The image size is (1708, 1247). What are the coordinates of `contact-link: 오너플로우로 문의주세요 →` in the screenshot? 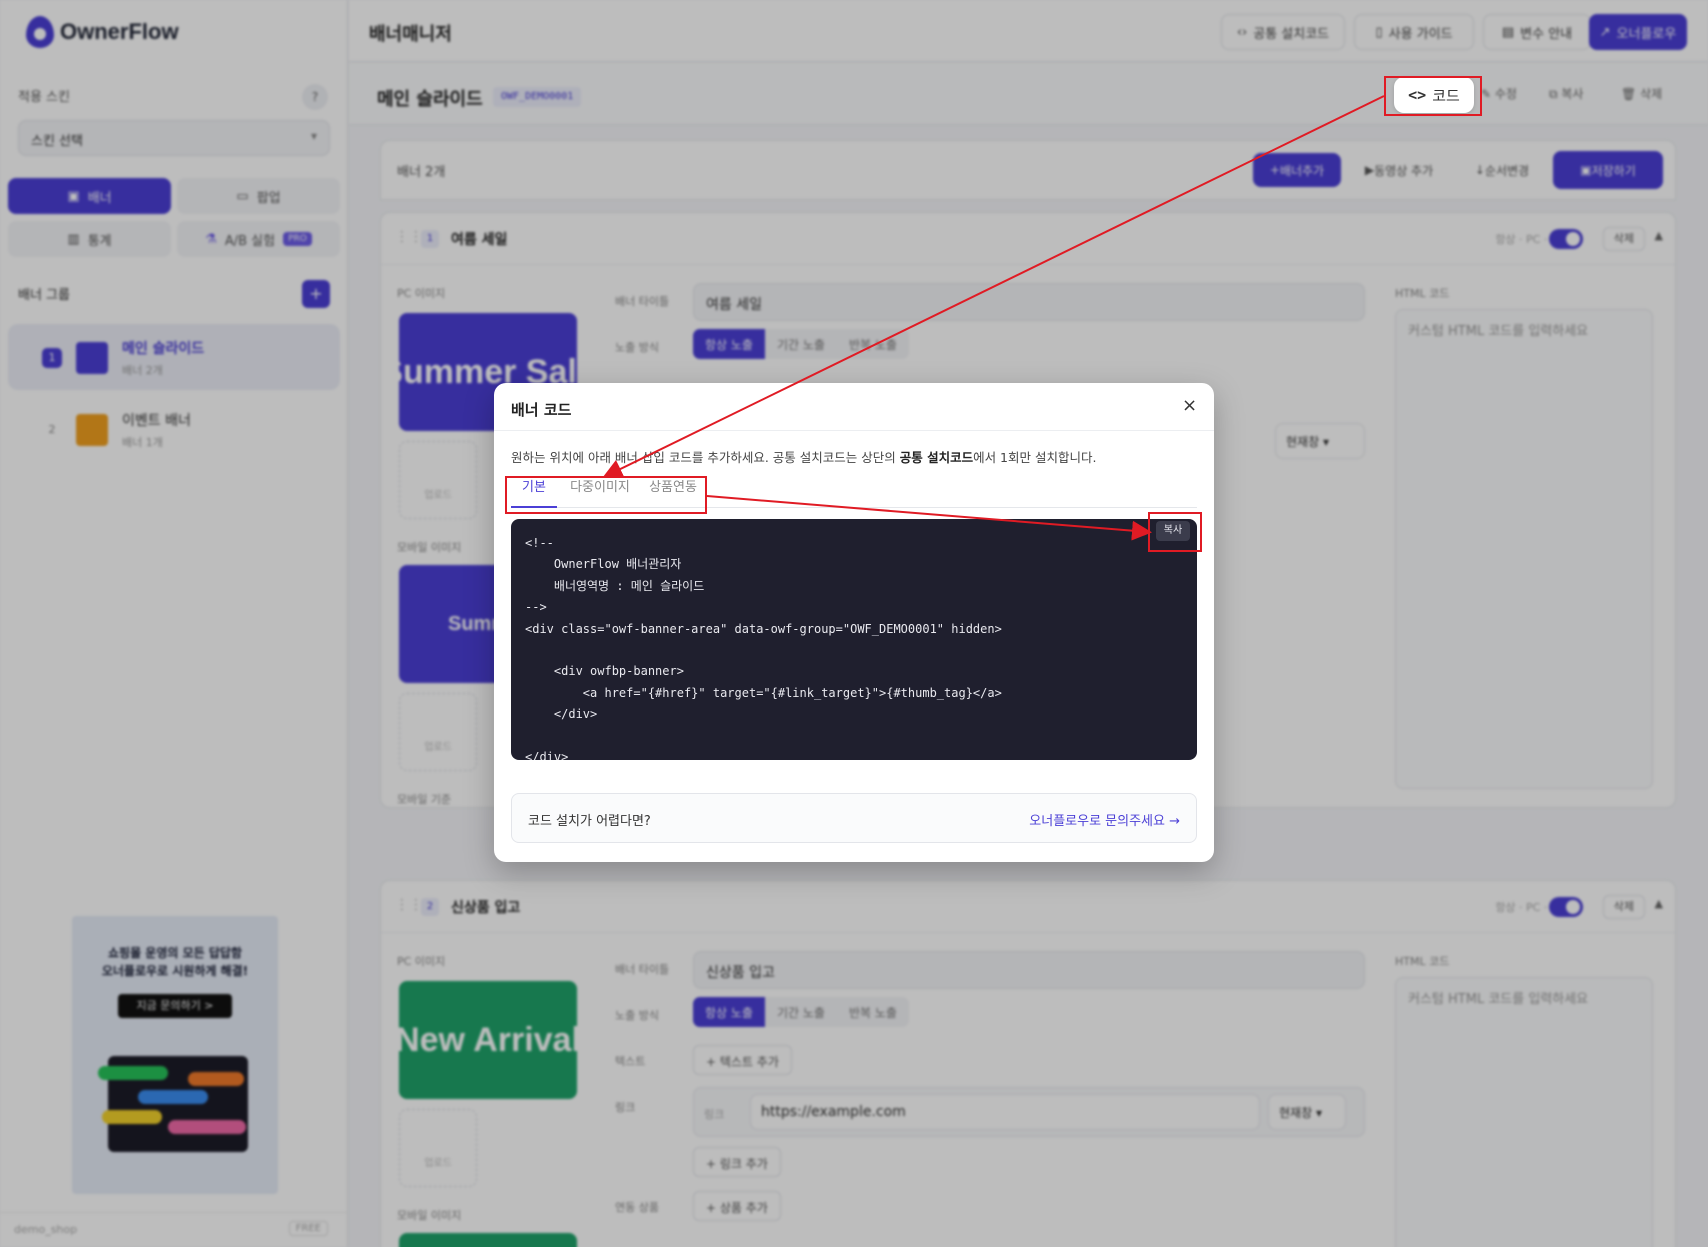 It's located at (1104, 819).